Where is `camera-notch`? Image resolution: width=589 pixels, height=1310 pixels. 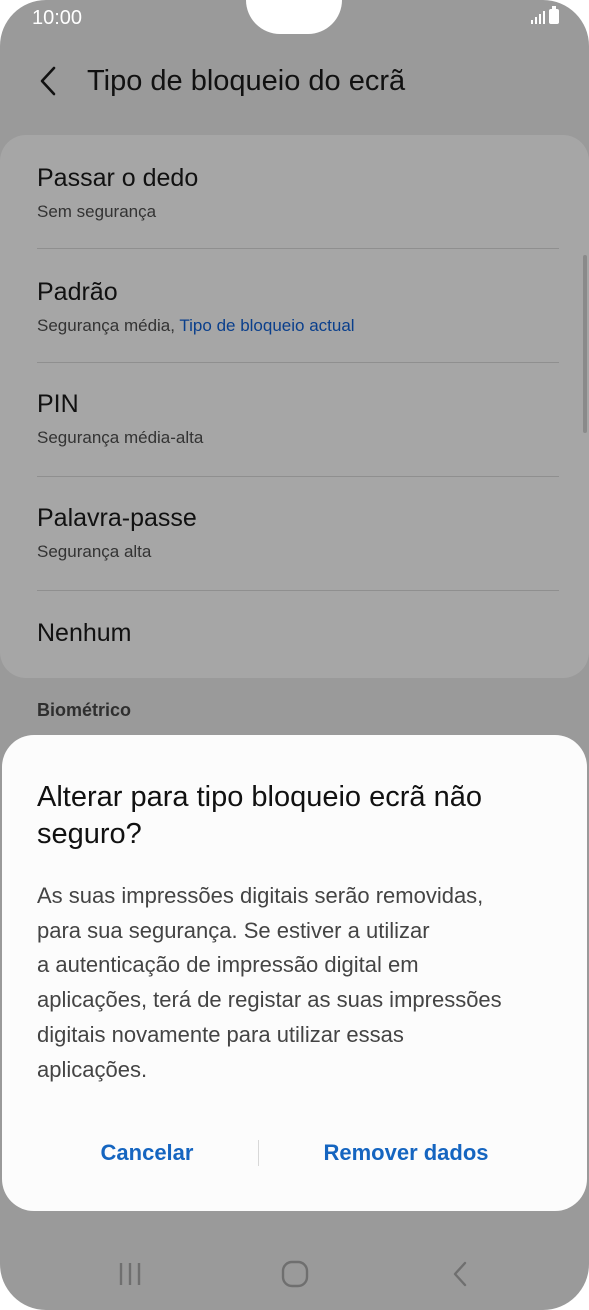
camera-notch is located at coordinates (294, 17).